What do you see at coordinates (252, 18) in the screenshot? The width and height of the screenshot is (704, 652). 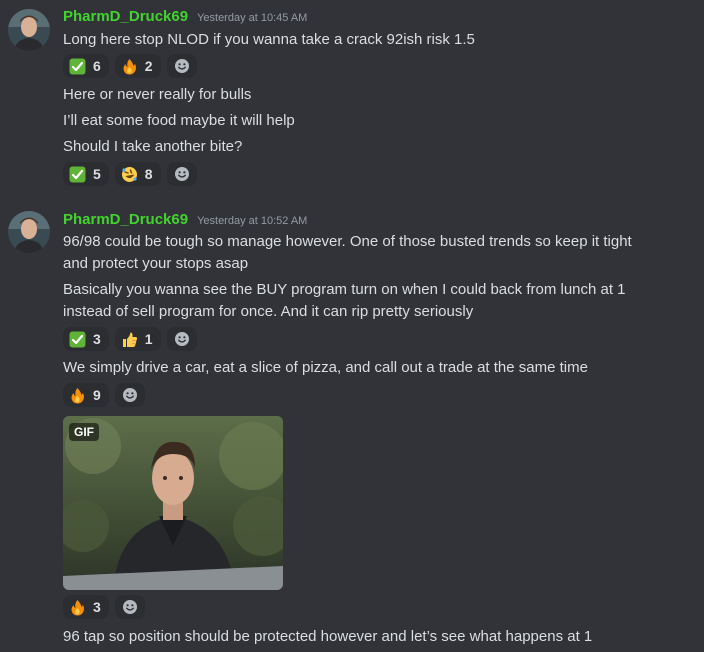 I see `timestamp: Yesterday at 10:45 AM` at bounding box center [252, 18].